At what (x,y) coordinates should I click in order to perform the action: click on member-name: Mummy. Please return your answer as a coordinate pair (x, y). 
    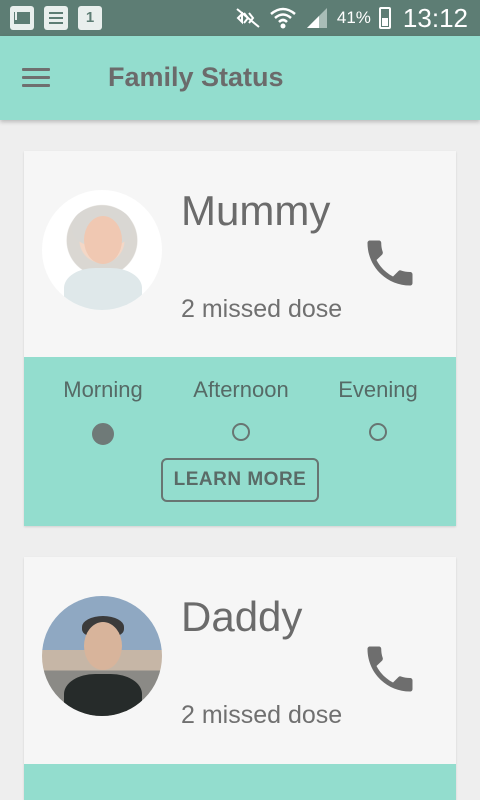
    Looking at the image, I should click on (256, 210).